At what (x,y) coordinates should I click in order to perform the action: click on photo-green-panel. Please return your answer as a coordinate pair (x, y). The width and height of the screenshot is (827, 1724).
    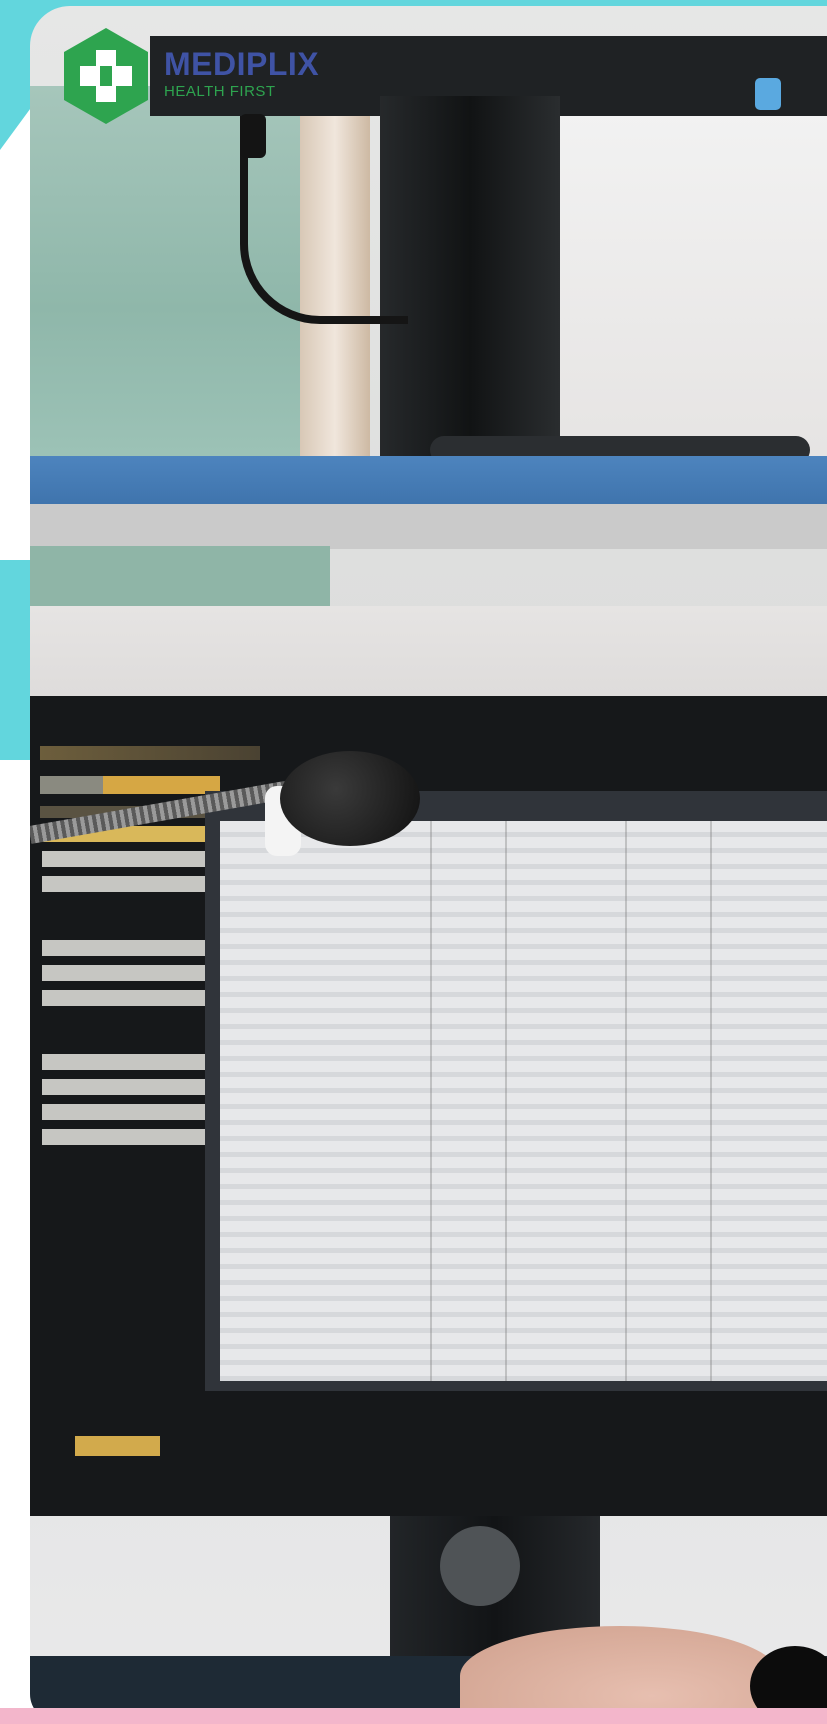
    Looking at the image, I should click on (180, 576).